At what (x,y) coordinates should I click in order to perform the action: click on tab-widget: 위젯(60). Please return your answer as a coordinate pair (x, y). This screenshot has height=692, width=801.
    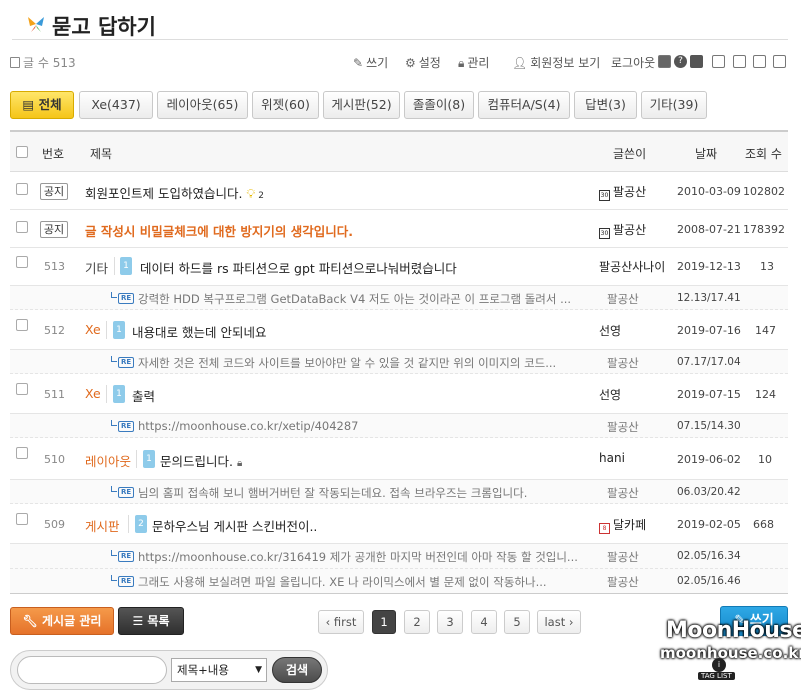
    Looking at the image, I should click on (285, 105).